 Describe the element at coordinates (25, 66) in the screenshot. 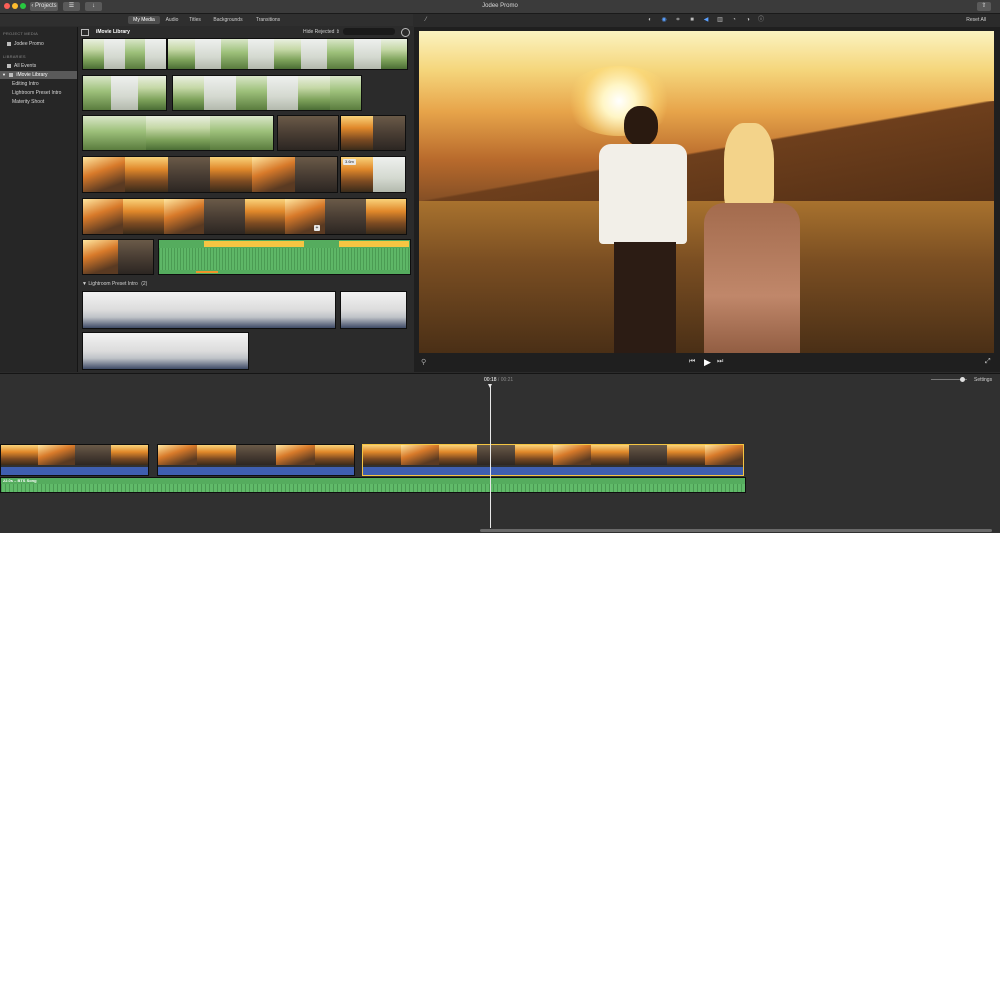

I see `sidebar-item-label: All Events` at that location.